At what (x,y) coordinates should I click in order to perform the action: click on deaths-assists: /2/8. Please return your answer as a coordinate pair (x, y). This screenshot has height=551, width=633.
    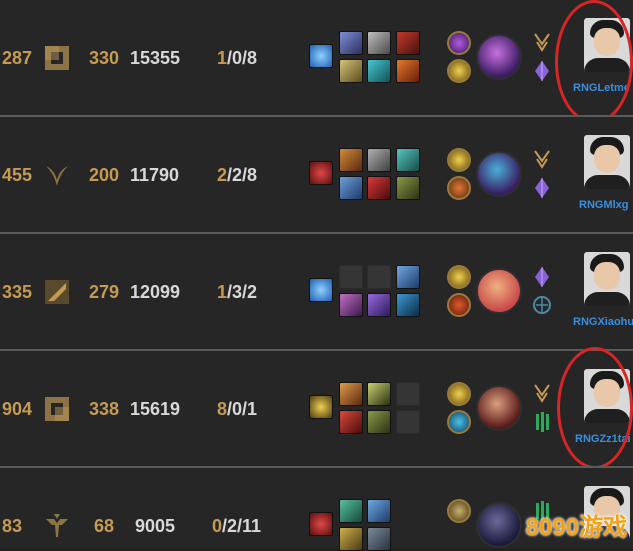
    Looking at the image, I should click on (242, 175).